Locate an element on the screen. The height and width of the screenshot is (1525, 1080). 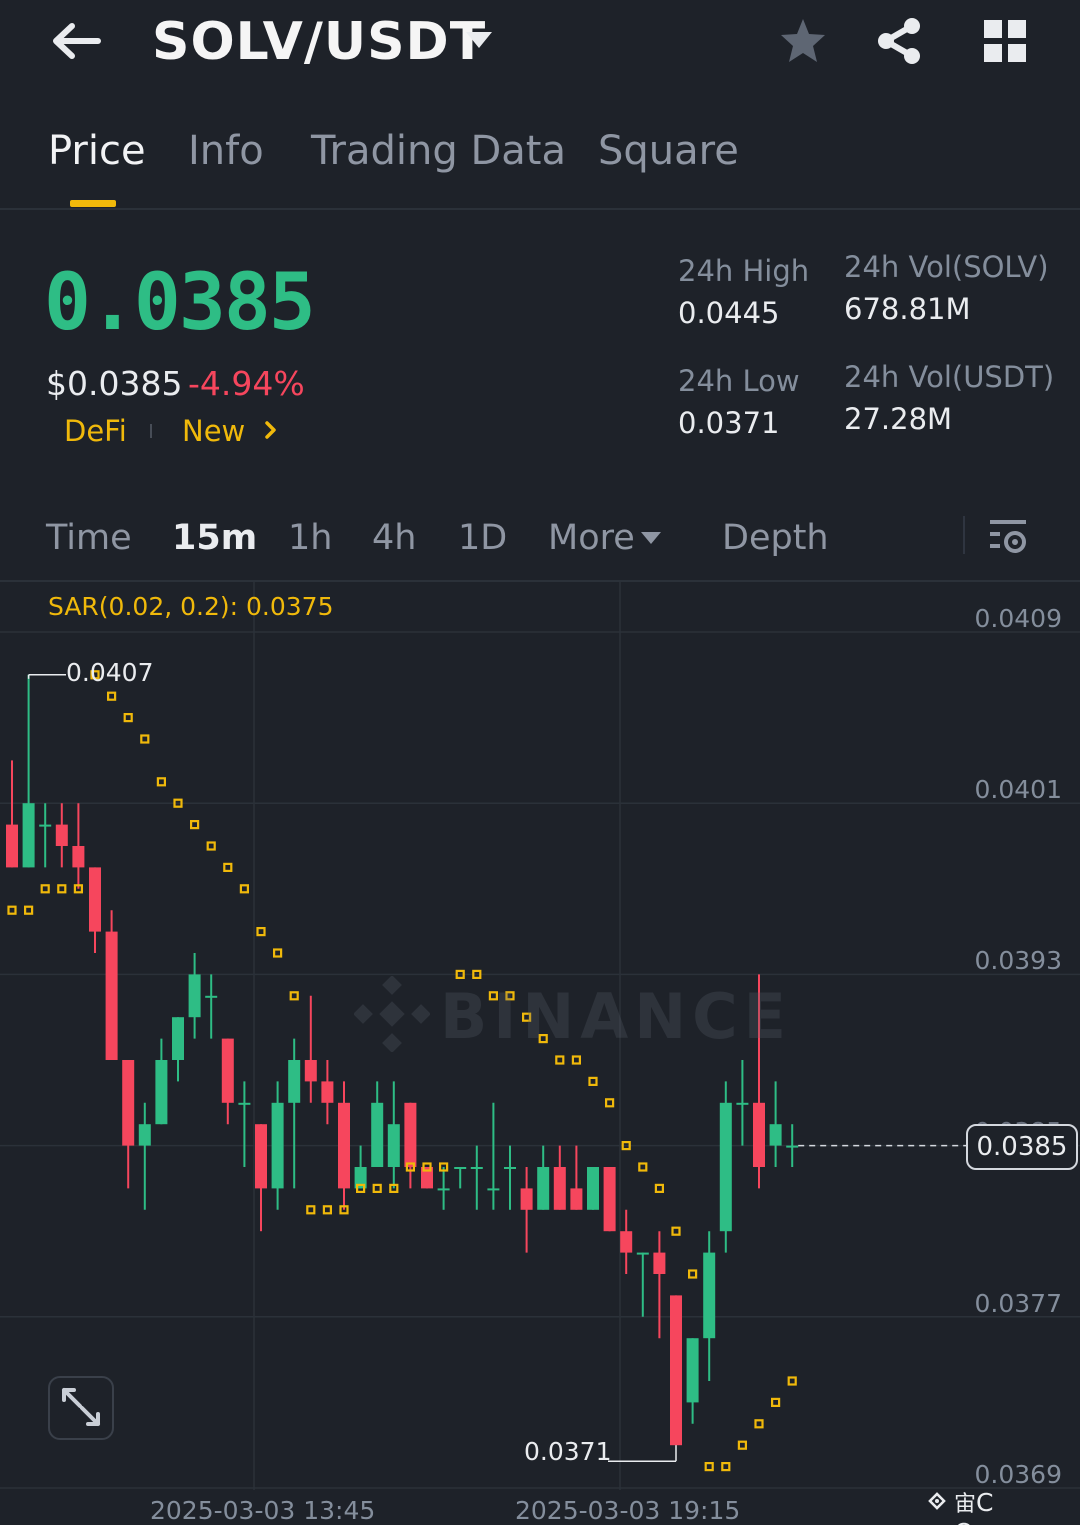
y-tick: 0.0409 is located at coordinates (1018, 618).